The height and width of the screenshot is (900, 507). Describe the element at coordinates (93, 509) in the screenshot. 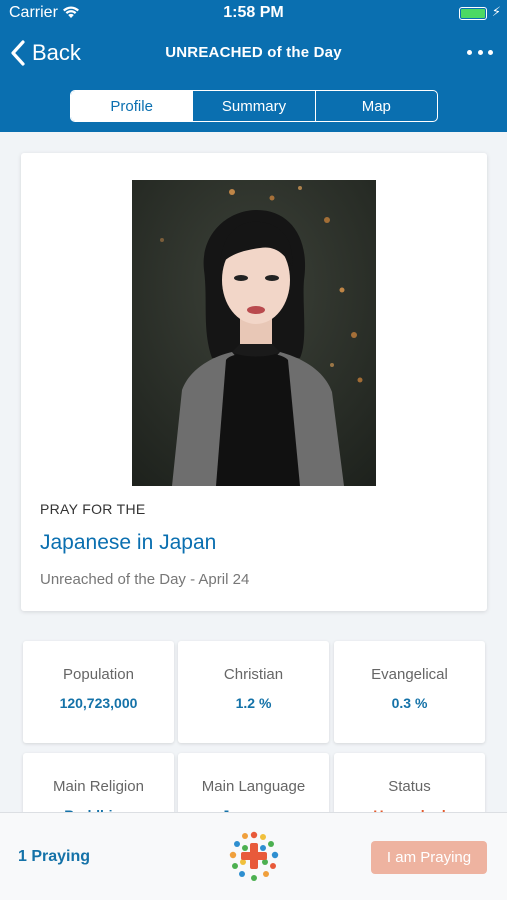

I see `pray-for-label: PRAY FOR THE` at that location.